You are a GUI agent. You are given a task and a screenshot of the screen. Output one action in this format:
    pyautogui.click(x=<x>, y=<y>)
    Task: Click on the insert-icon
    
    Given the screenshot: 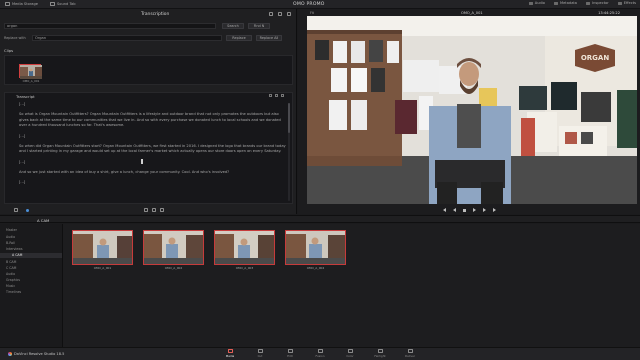 What is the action you would take?
    pyautogui.click(x=146, y=210)
    